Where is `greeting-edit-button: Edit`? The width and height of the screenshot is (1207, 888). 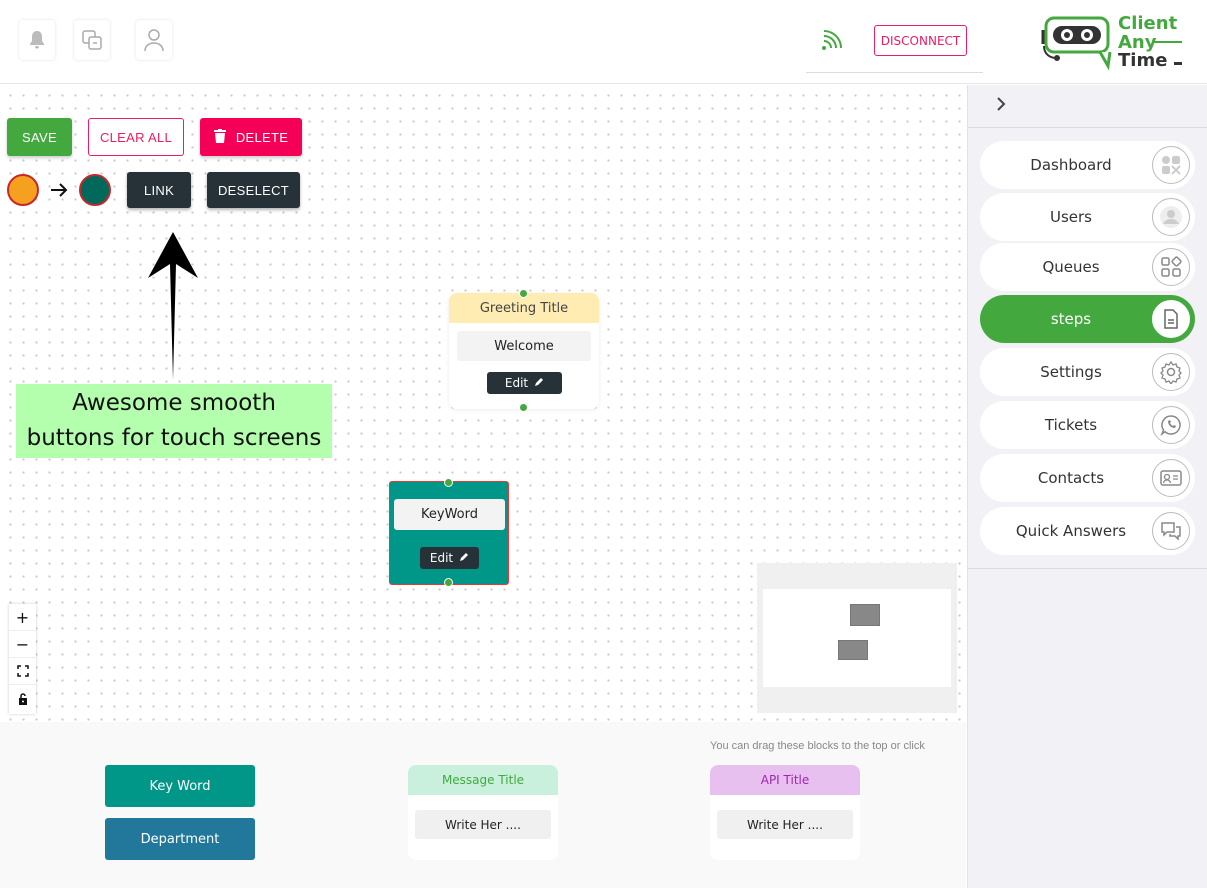
greeting-edit-button: Edit is located at coordinates (524, 383).